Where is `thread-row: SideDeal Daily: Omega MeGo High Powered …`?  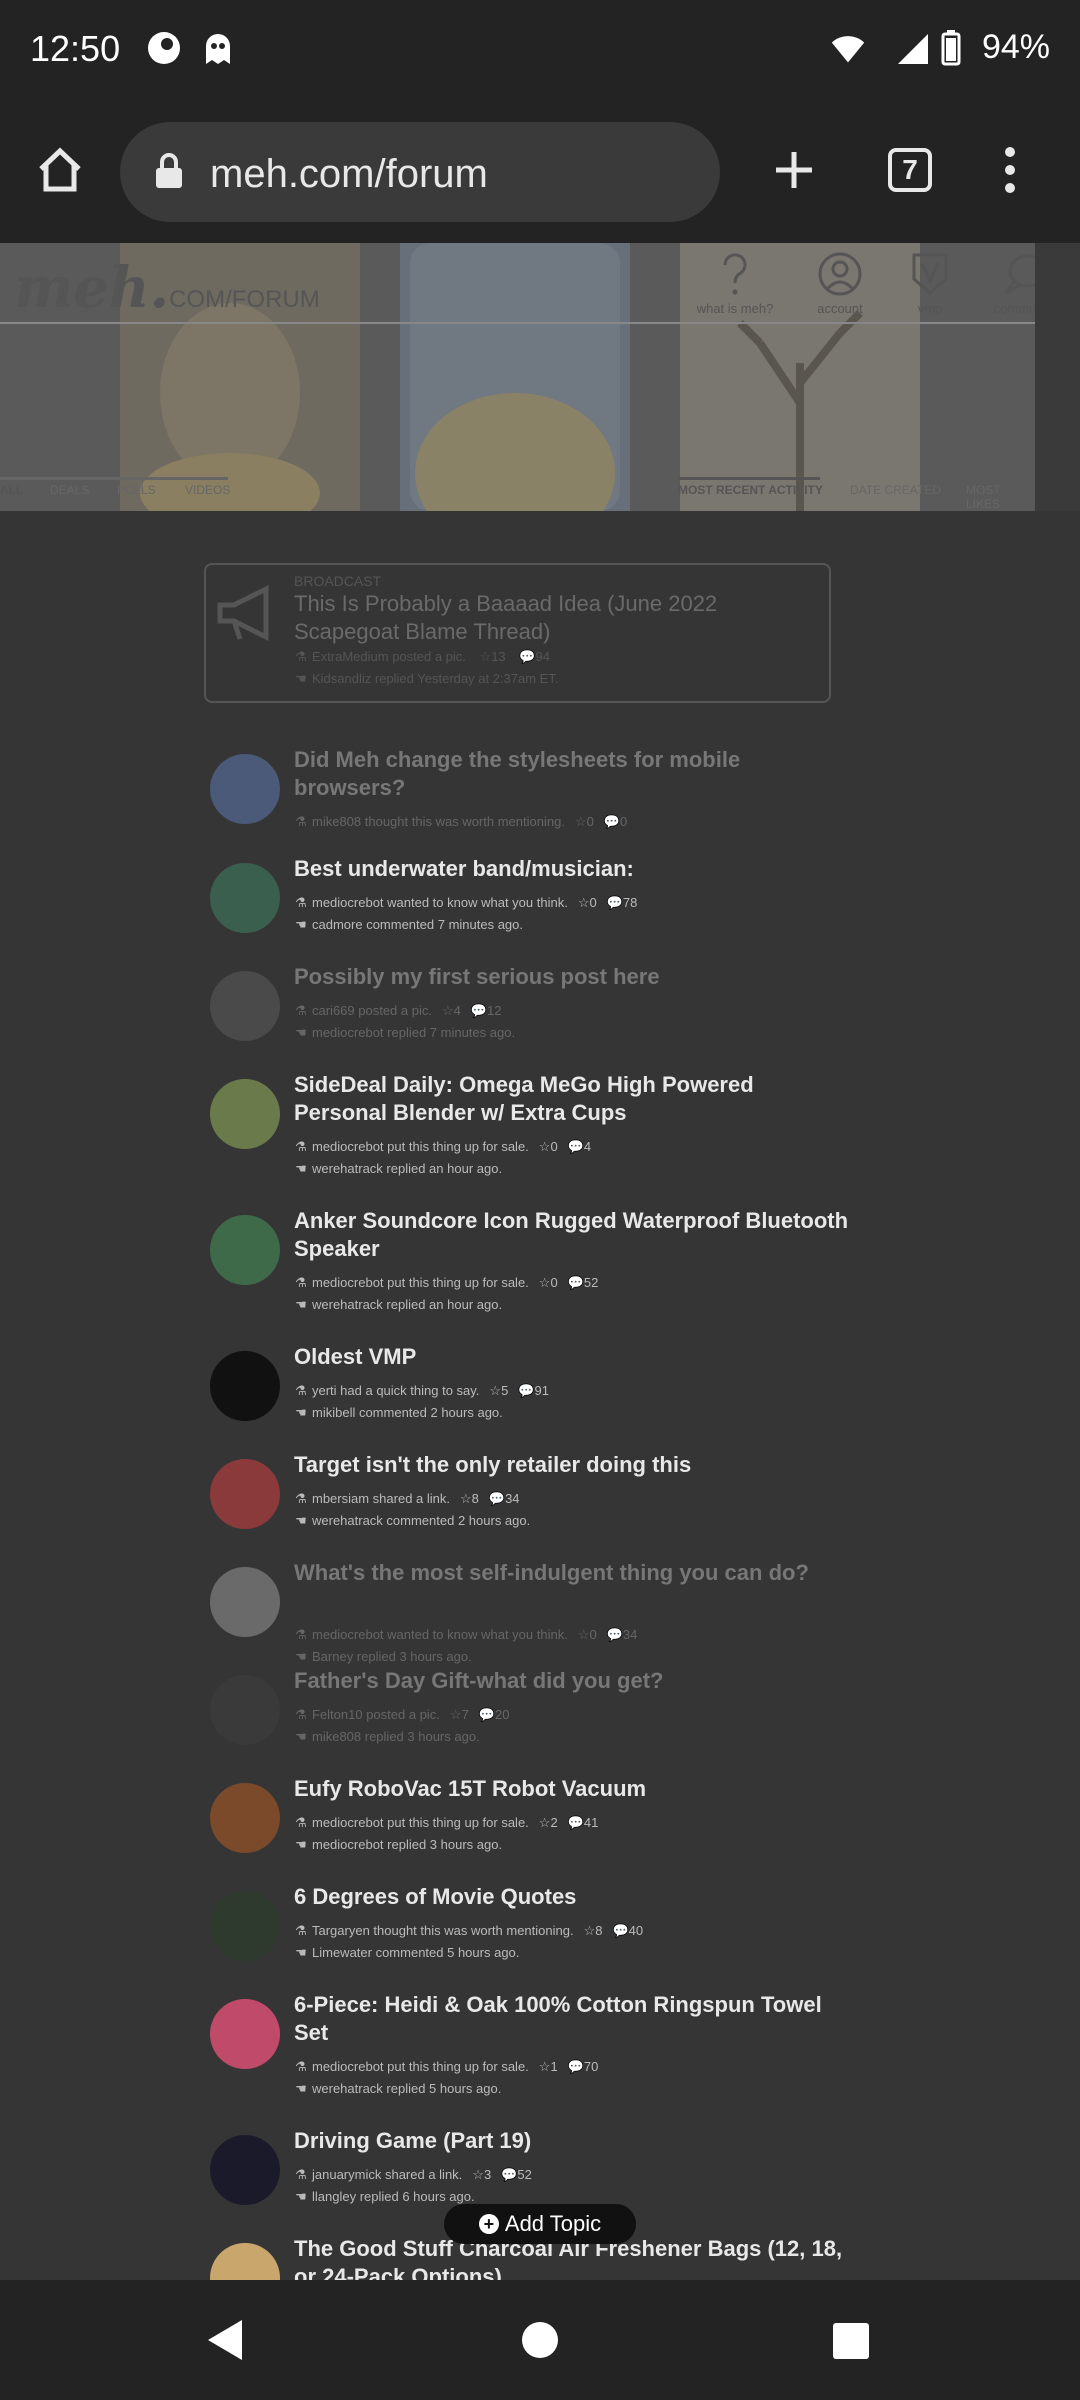 thread-row: SideDeal Daily: Omega MeGo High Powered … is located at coordinates (530, 1125).